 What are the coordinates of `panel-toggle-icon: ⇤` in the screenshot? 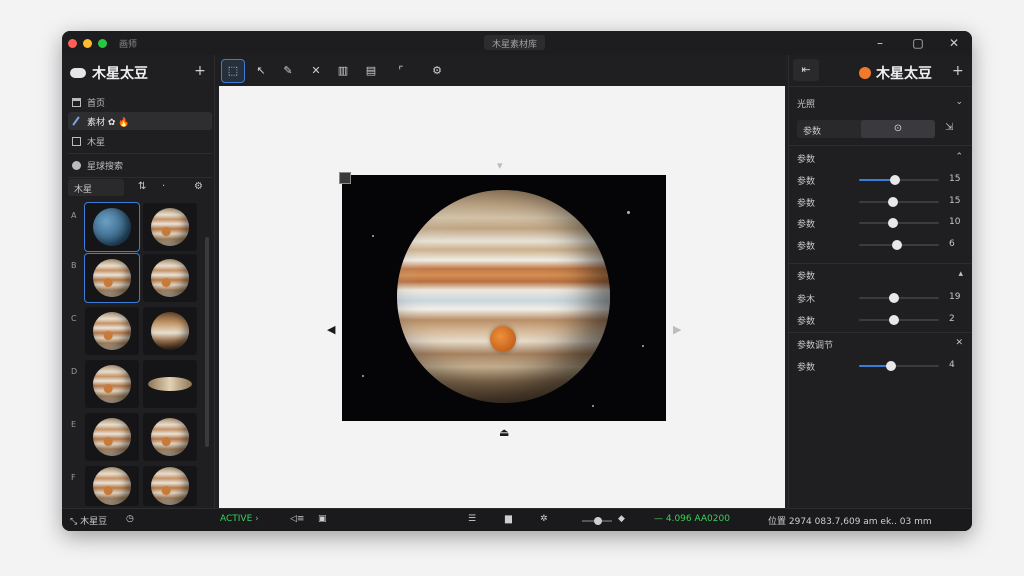 It's located at (806, 70).